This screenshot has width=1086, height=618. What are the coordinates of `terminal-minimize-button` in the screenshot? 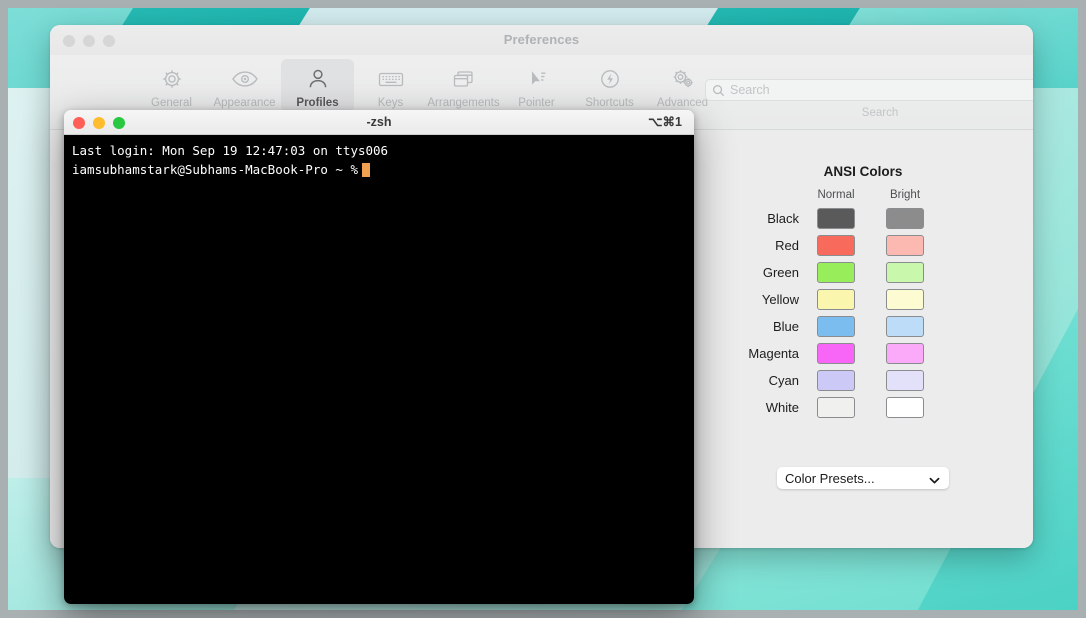 It's located at (99, 123).